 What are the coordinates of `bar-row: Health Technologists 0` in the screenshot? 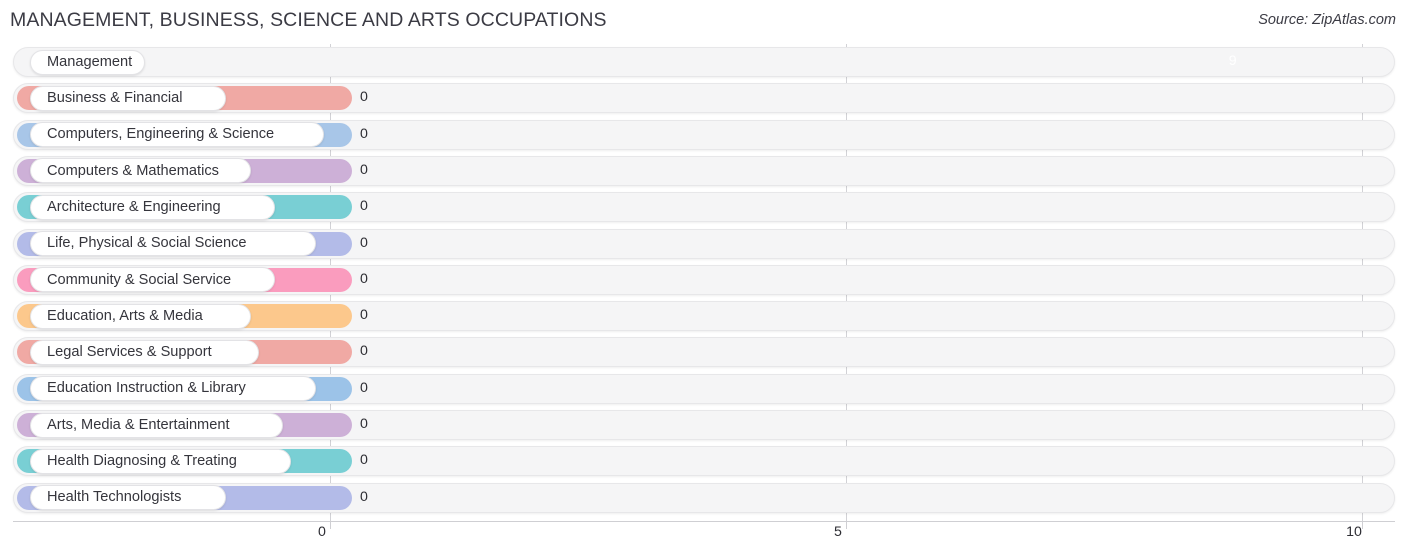 It's located at (703, 498).